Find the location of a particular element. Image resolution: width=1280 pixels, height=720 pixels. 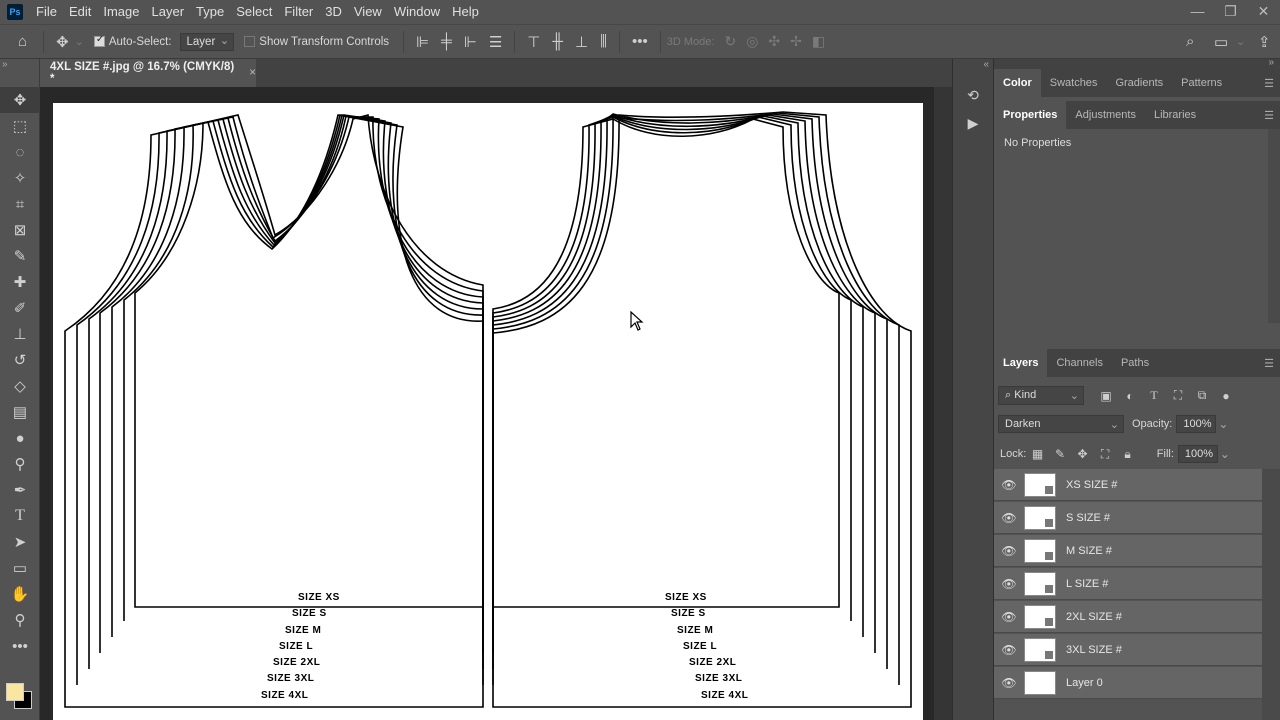

healing-brush-tool-icon: ✚ is located at coordinates (20, 282).